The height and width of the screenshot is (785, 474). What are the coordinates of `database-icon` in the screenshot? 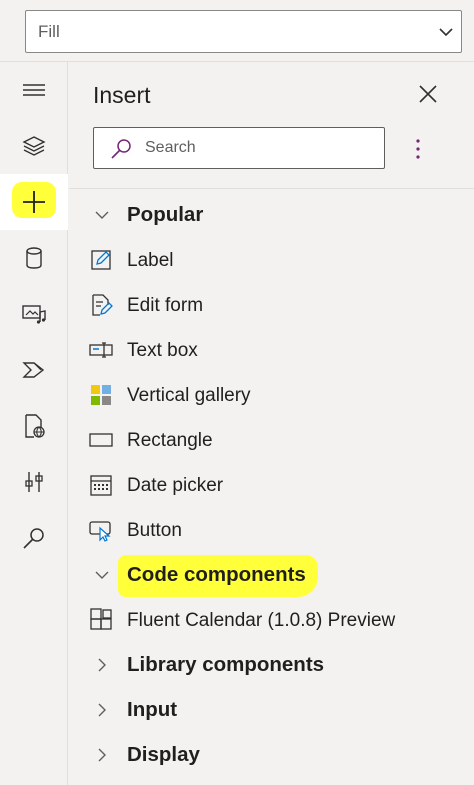 It's located at (34, 258).